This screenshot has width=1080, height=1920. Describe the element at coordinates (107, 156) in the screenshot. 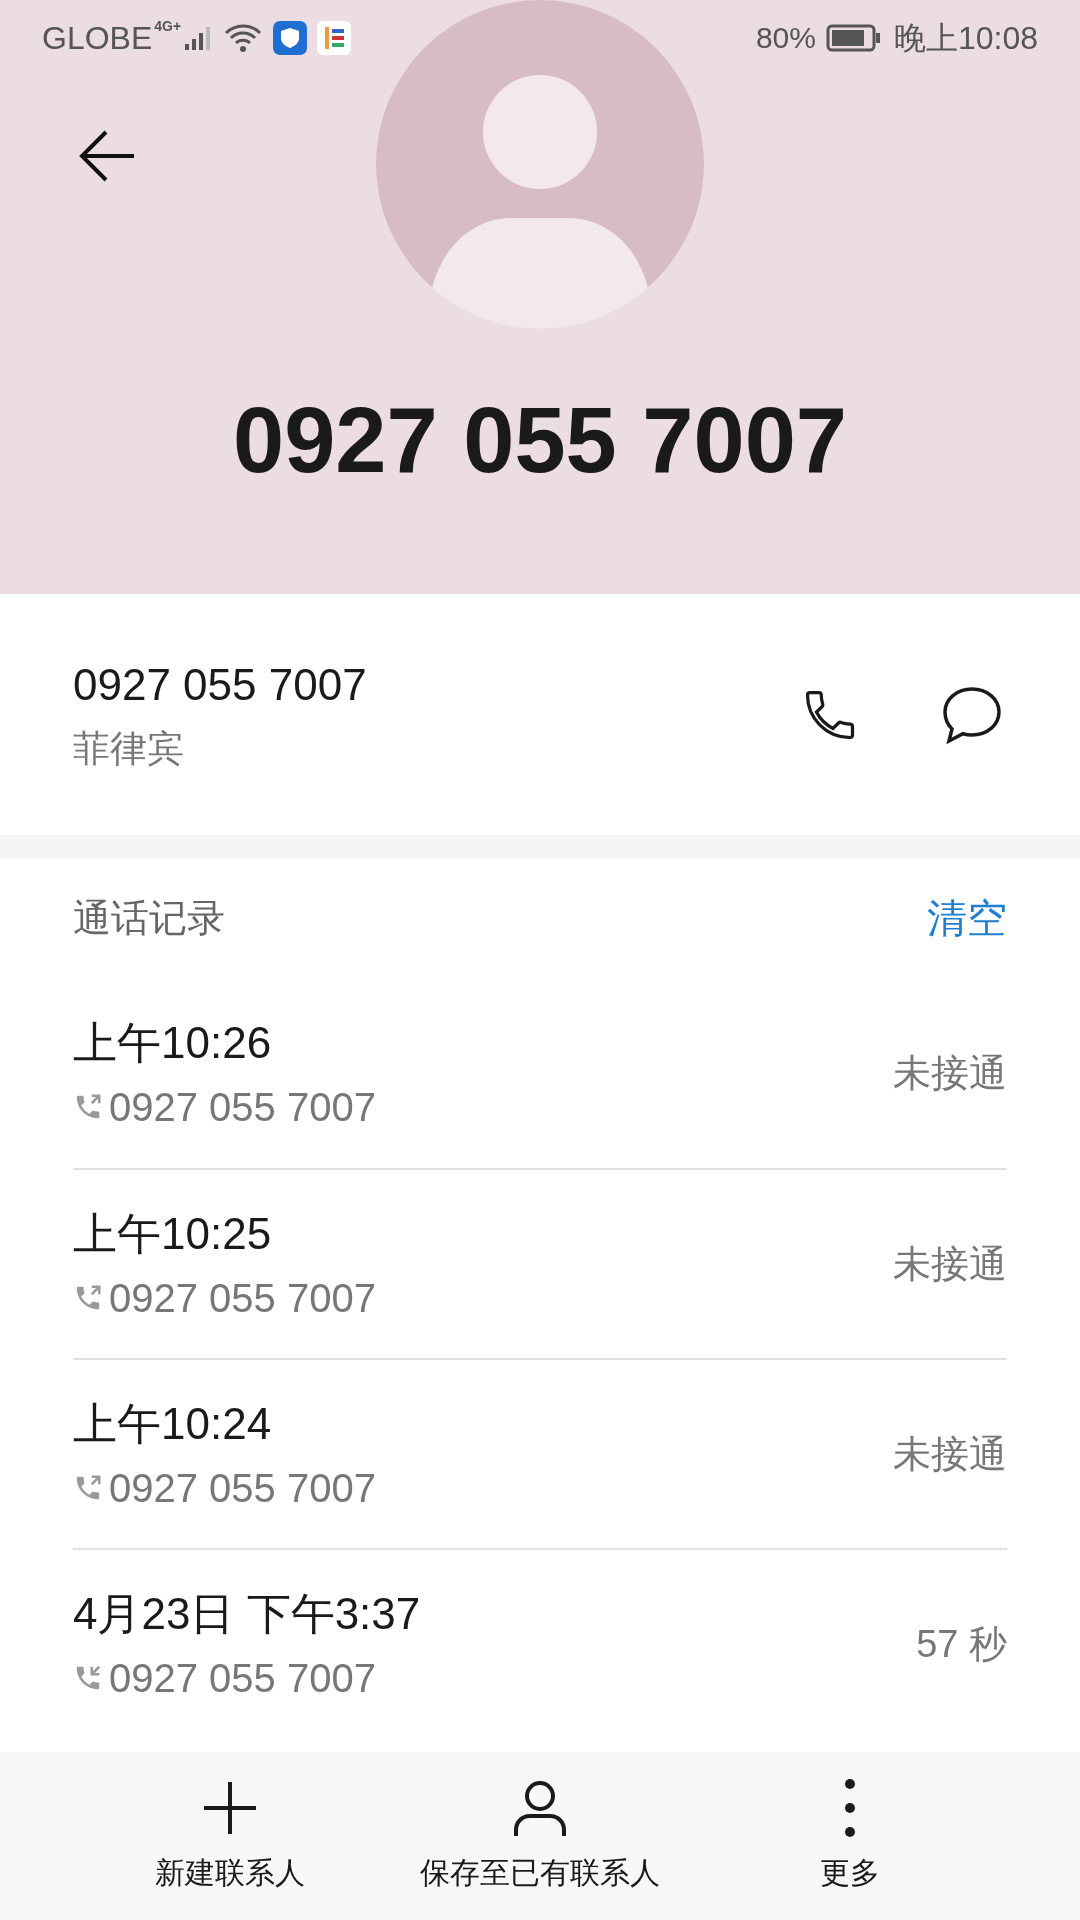

I see `back-arrow-icon` at that location.